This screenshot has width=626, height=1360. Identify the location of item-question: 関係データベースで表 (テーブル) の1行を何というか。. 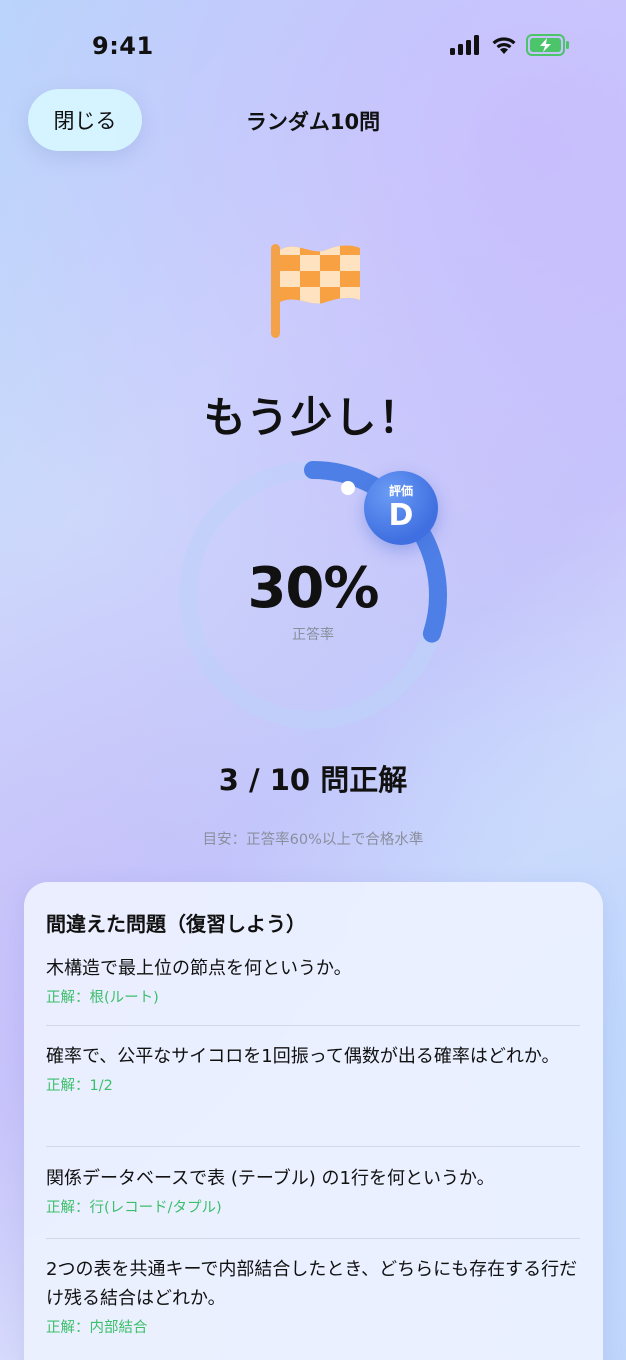
(270, 1178).